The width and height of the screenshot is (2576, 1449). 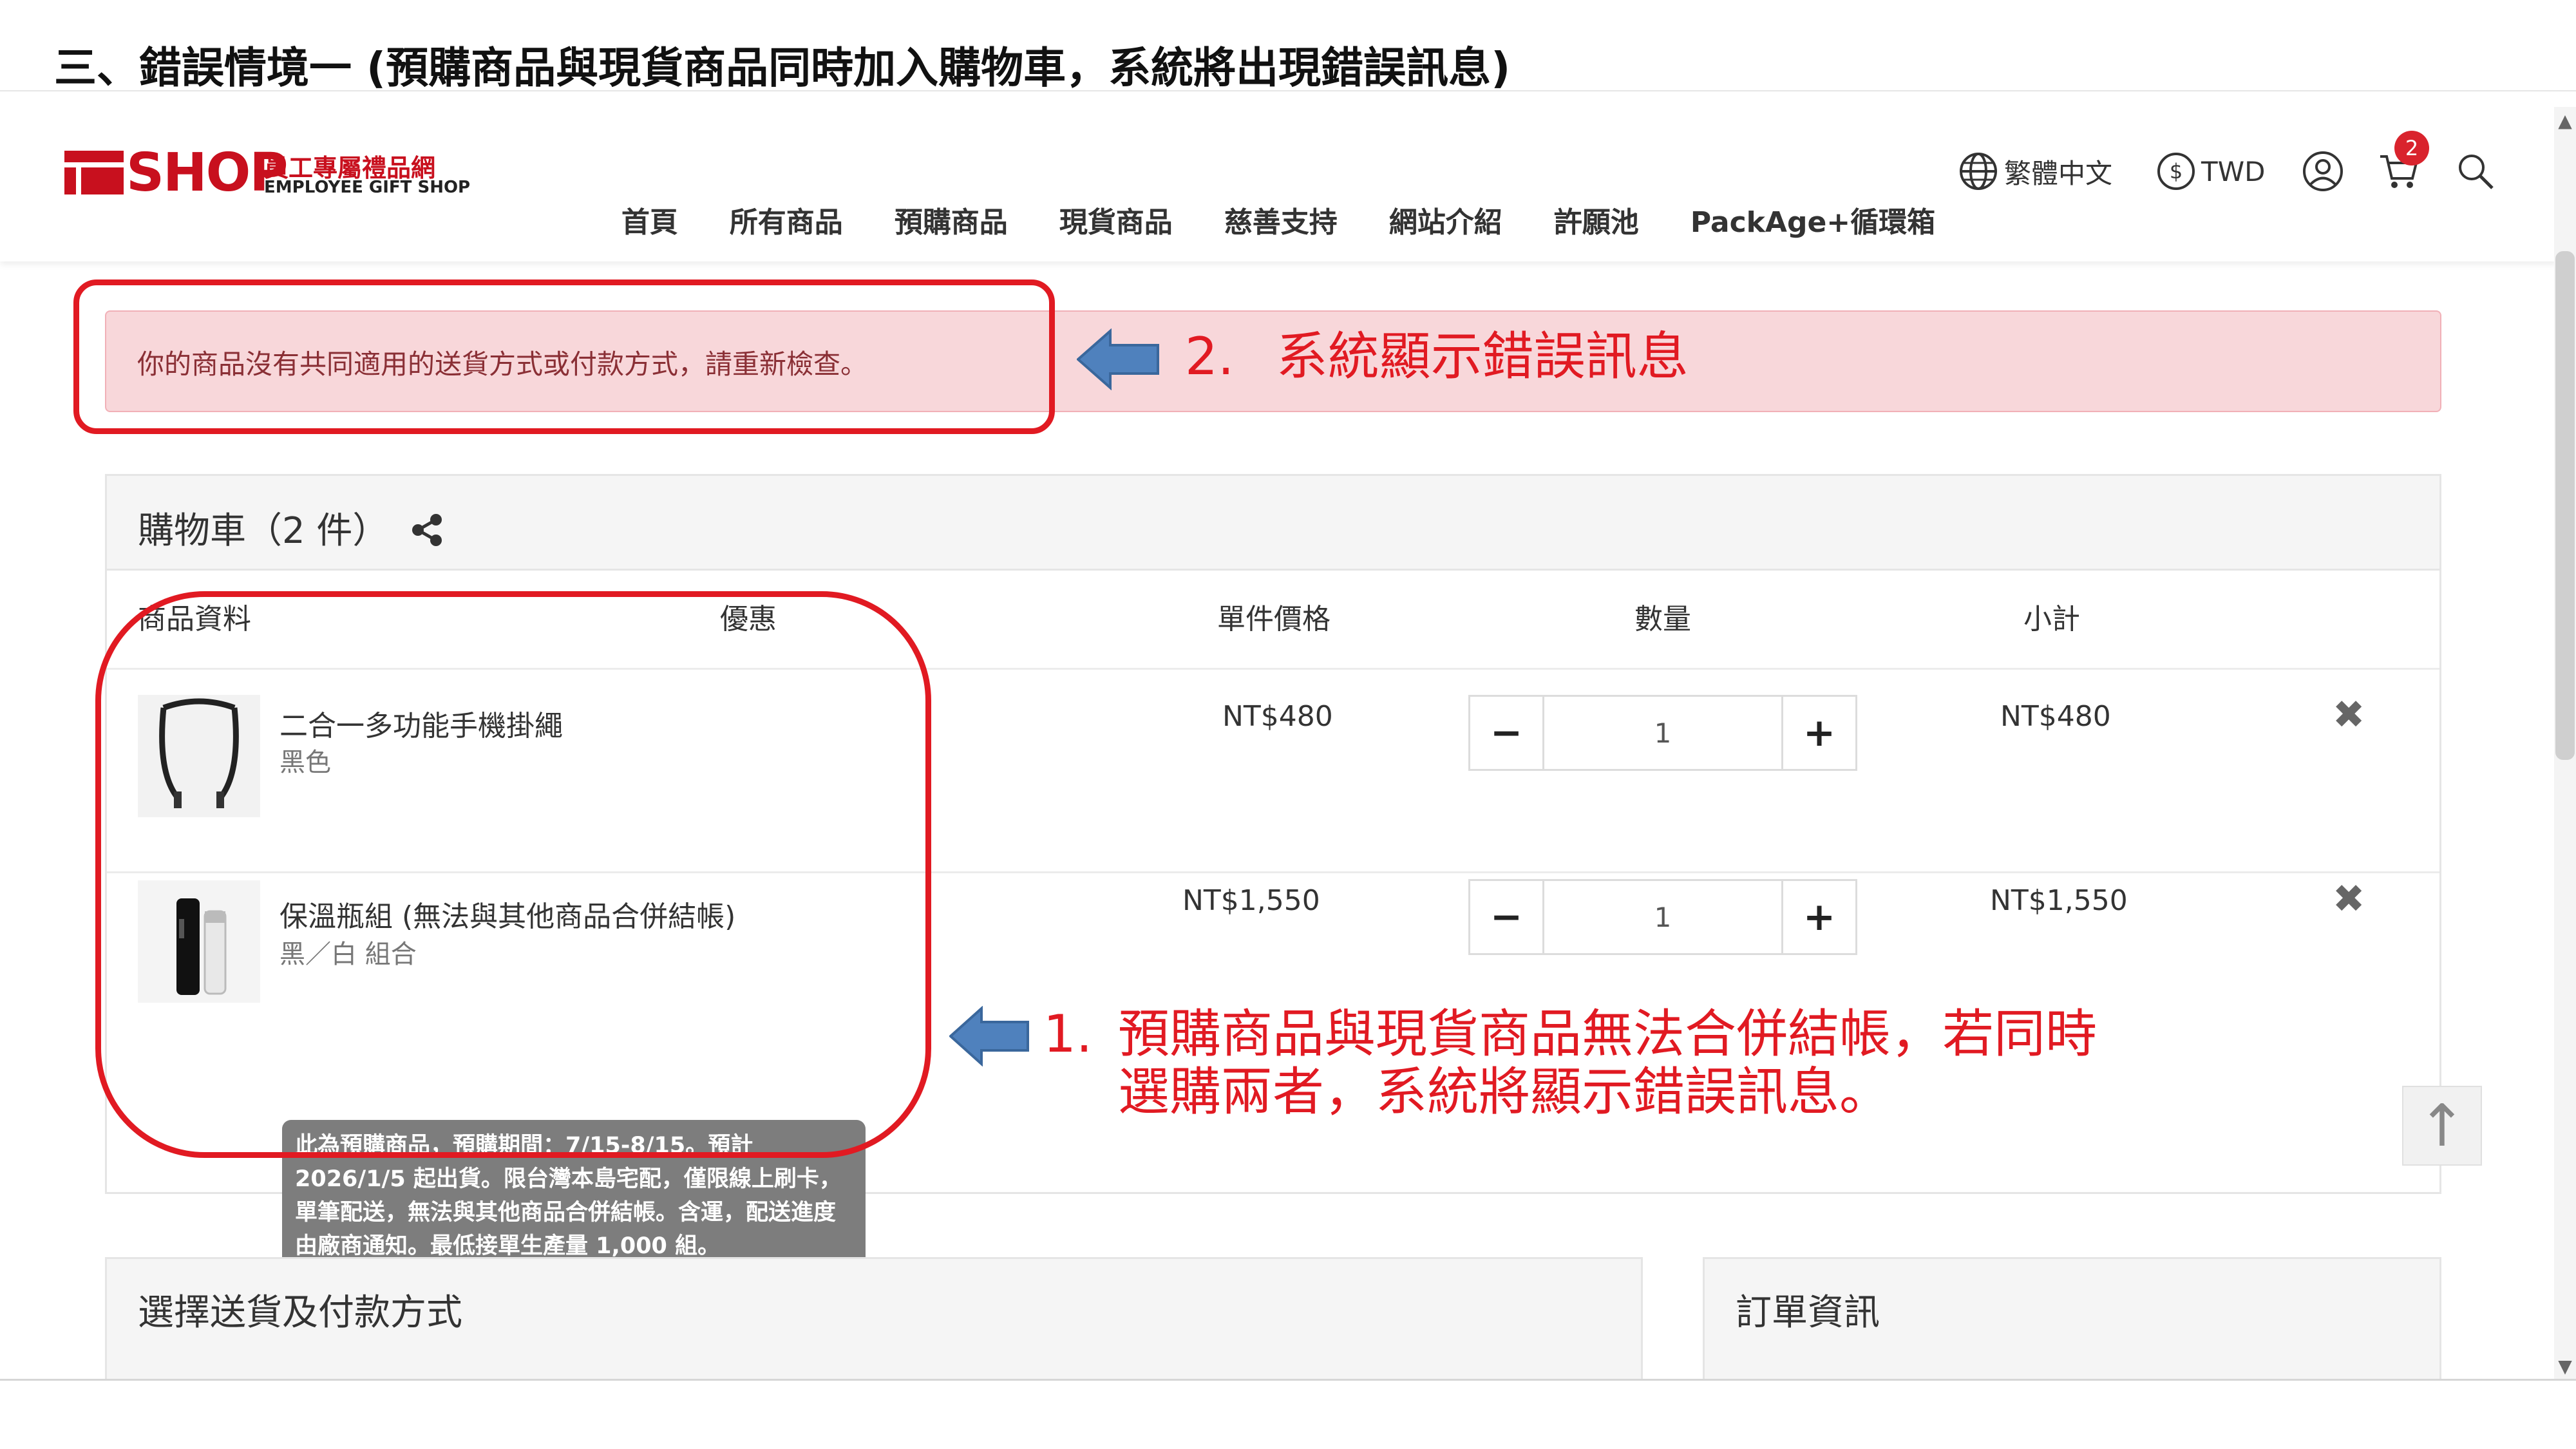 I want to click on dollar-circle-icon: $, so click(x=2176, y=171).